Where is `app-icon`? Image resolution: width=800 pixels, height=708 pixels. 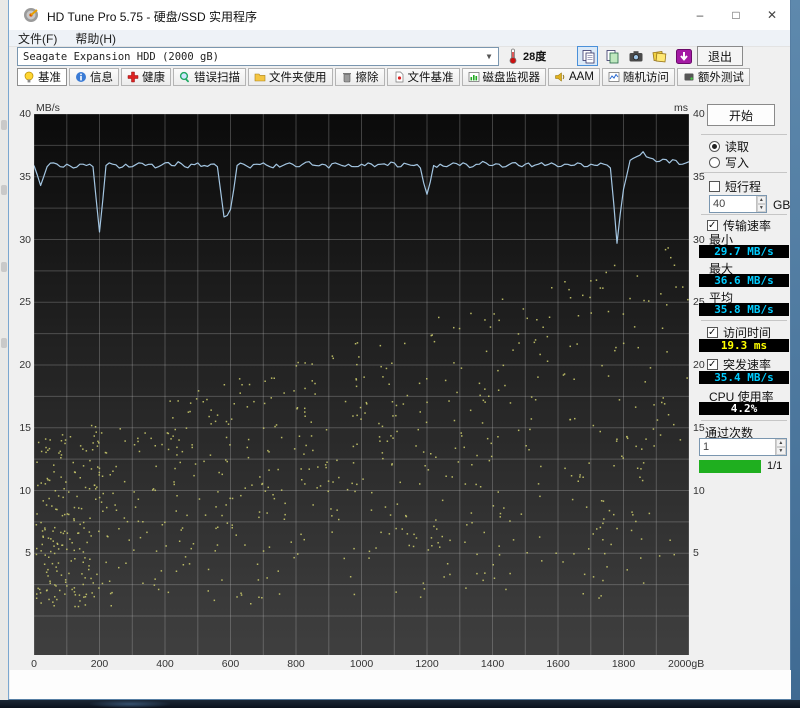 app-icon is located at coordinates (31, 15).